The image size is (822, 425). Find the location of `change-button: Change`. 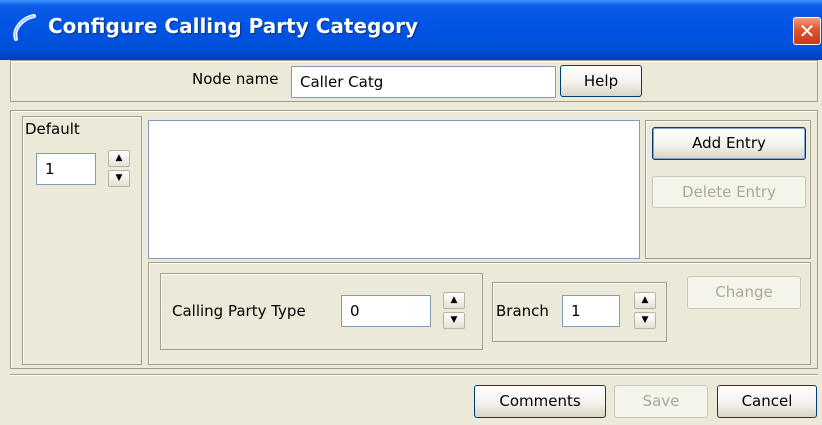

change-button: Change is located at coordinates (744, 292).